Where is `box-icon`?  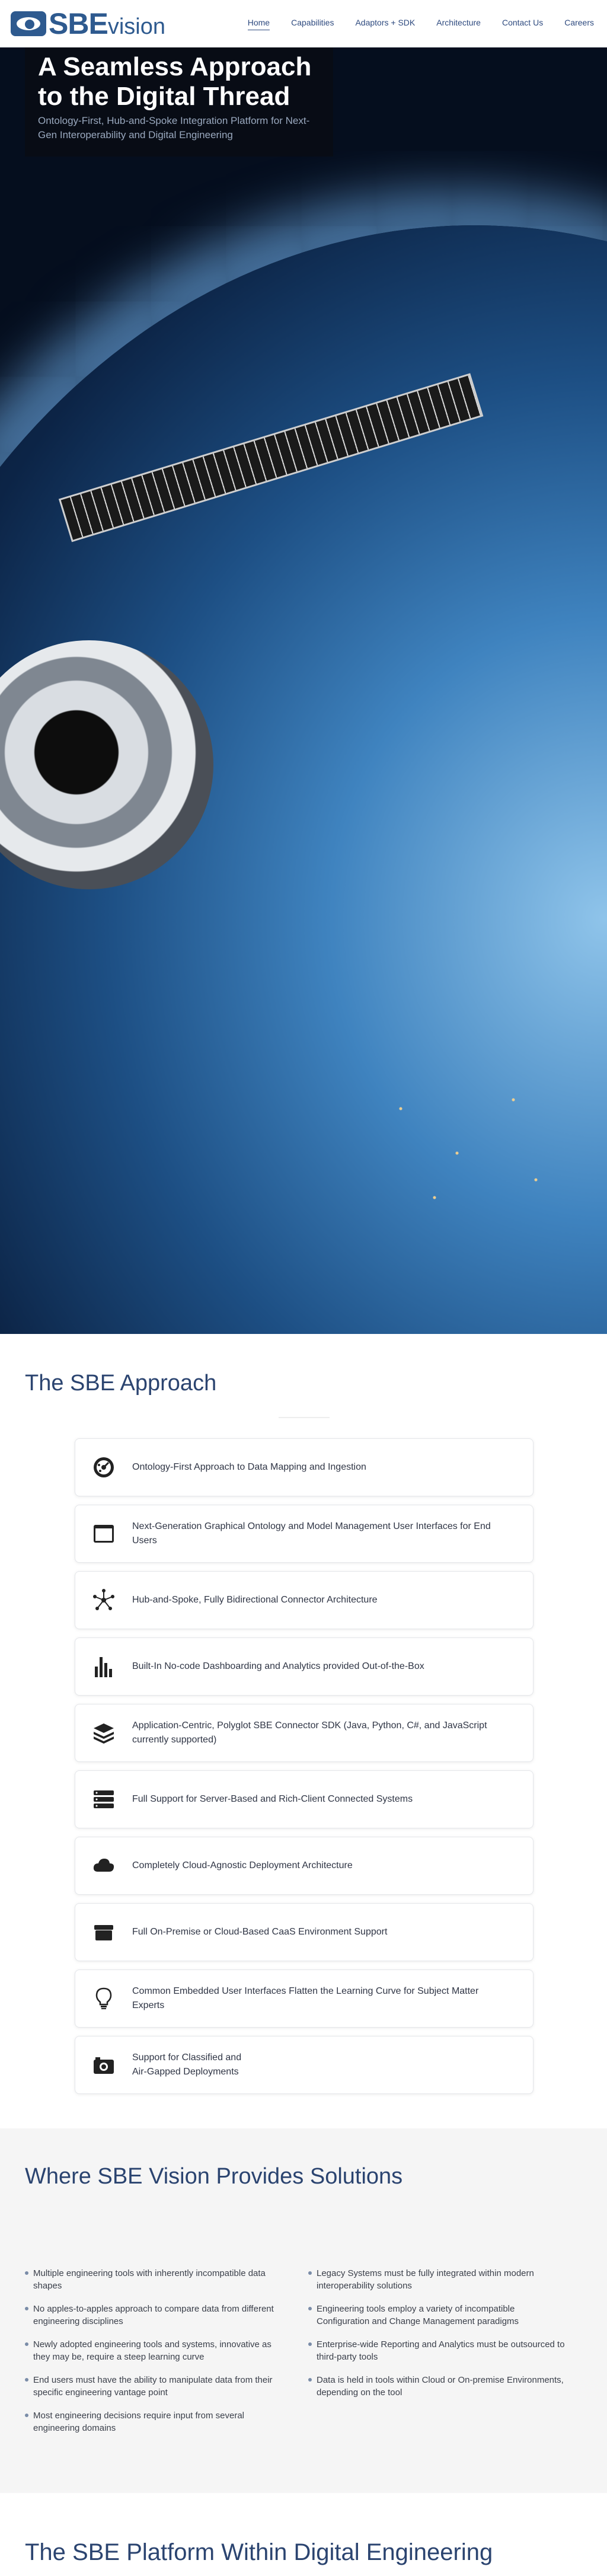
box-icon is located at coordinates (104, 1932).